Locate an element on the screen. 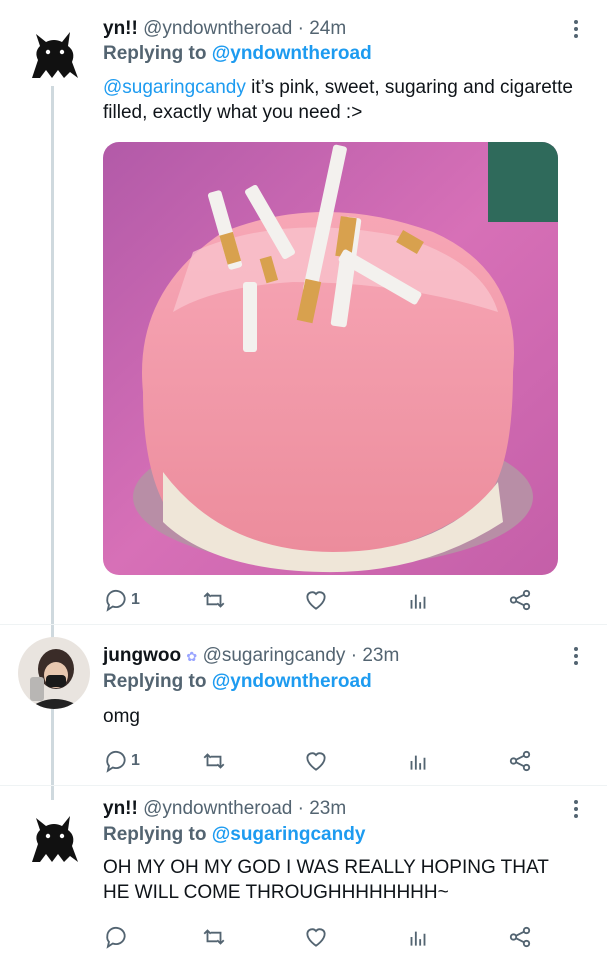 The width and height of the screenshot is (607, 960). handle: @sugaringcandy is located at coordinates (274, 655).